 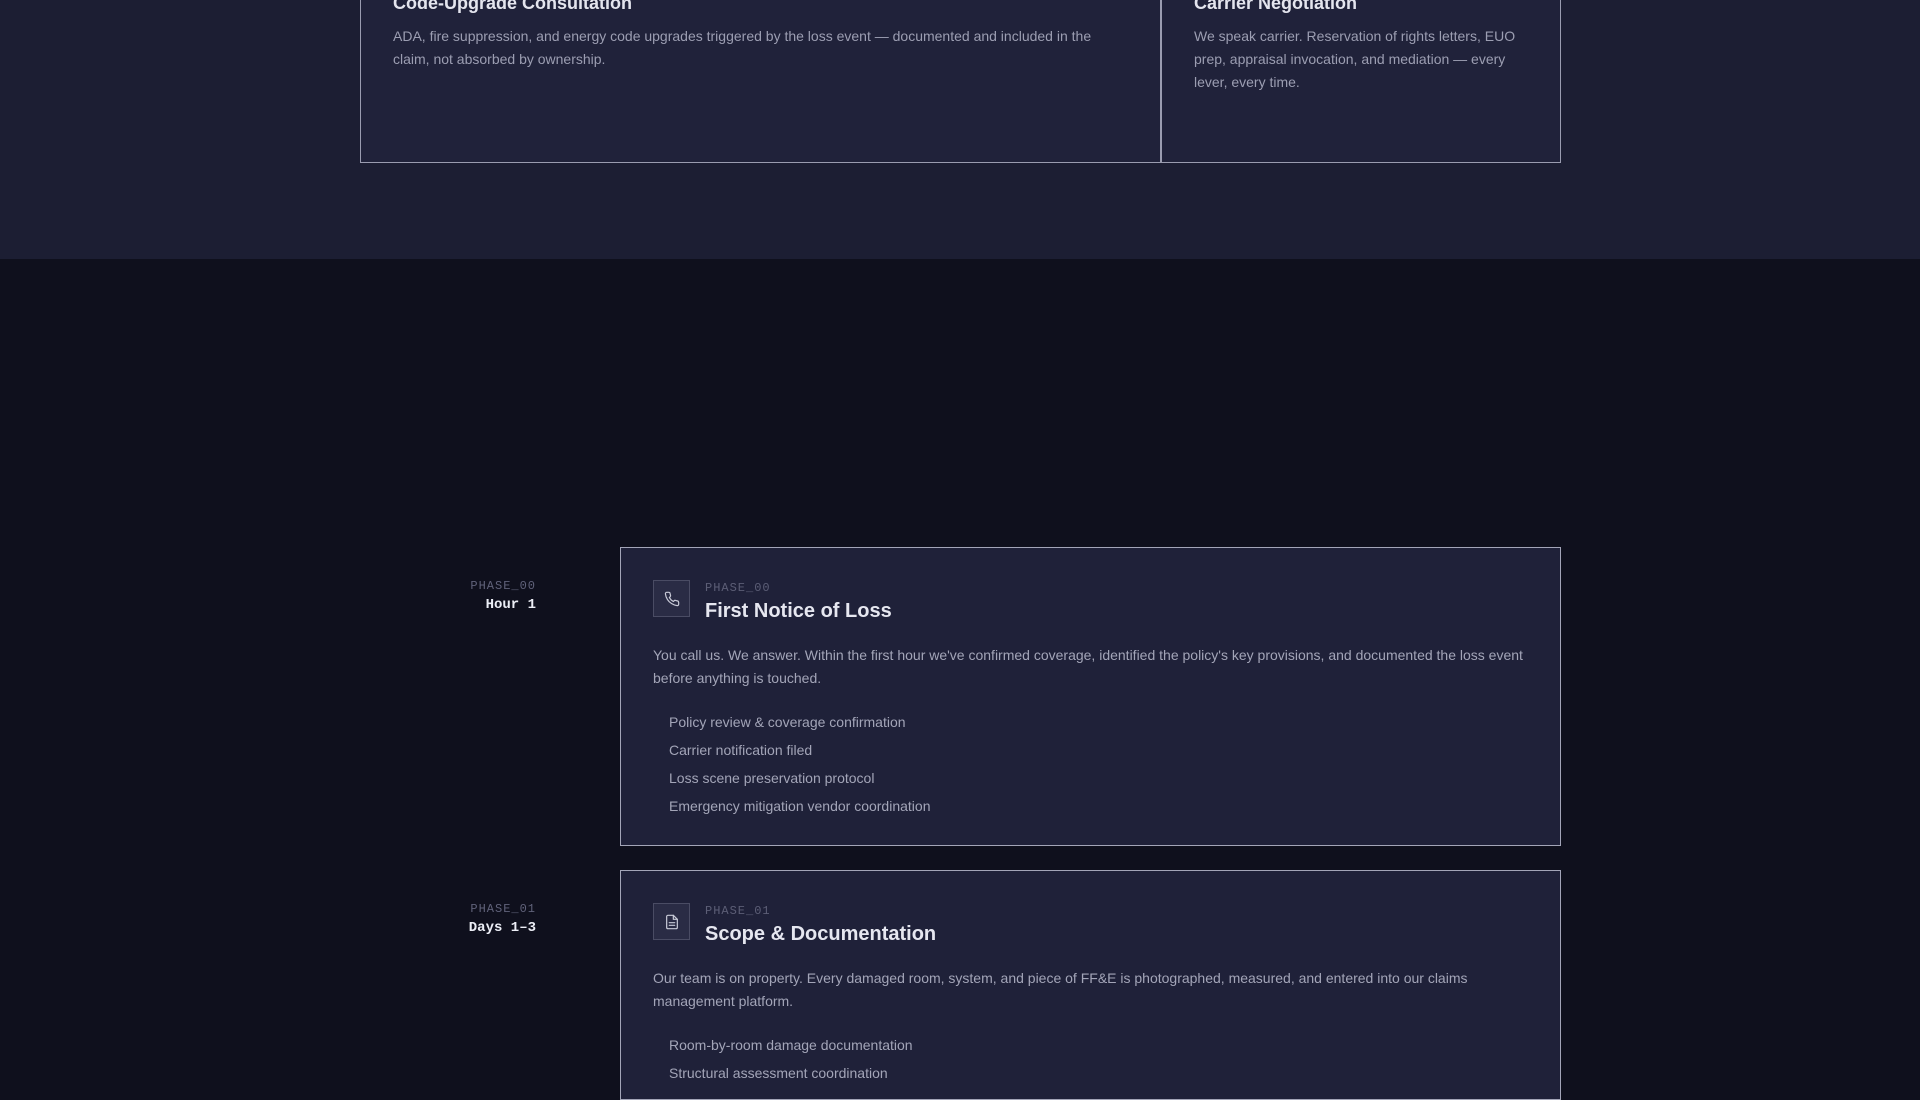 What do you see at coordinates (800, 806) in the screenshot?
I see `list-item: Emergency mitigation vendor coordination` at bounding box center [800, 806].